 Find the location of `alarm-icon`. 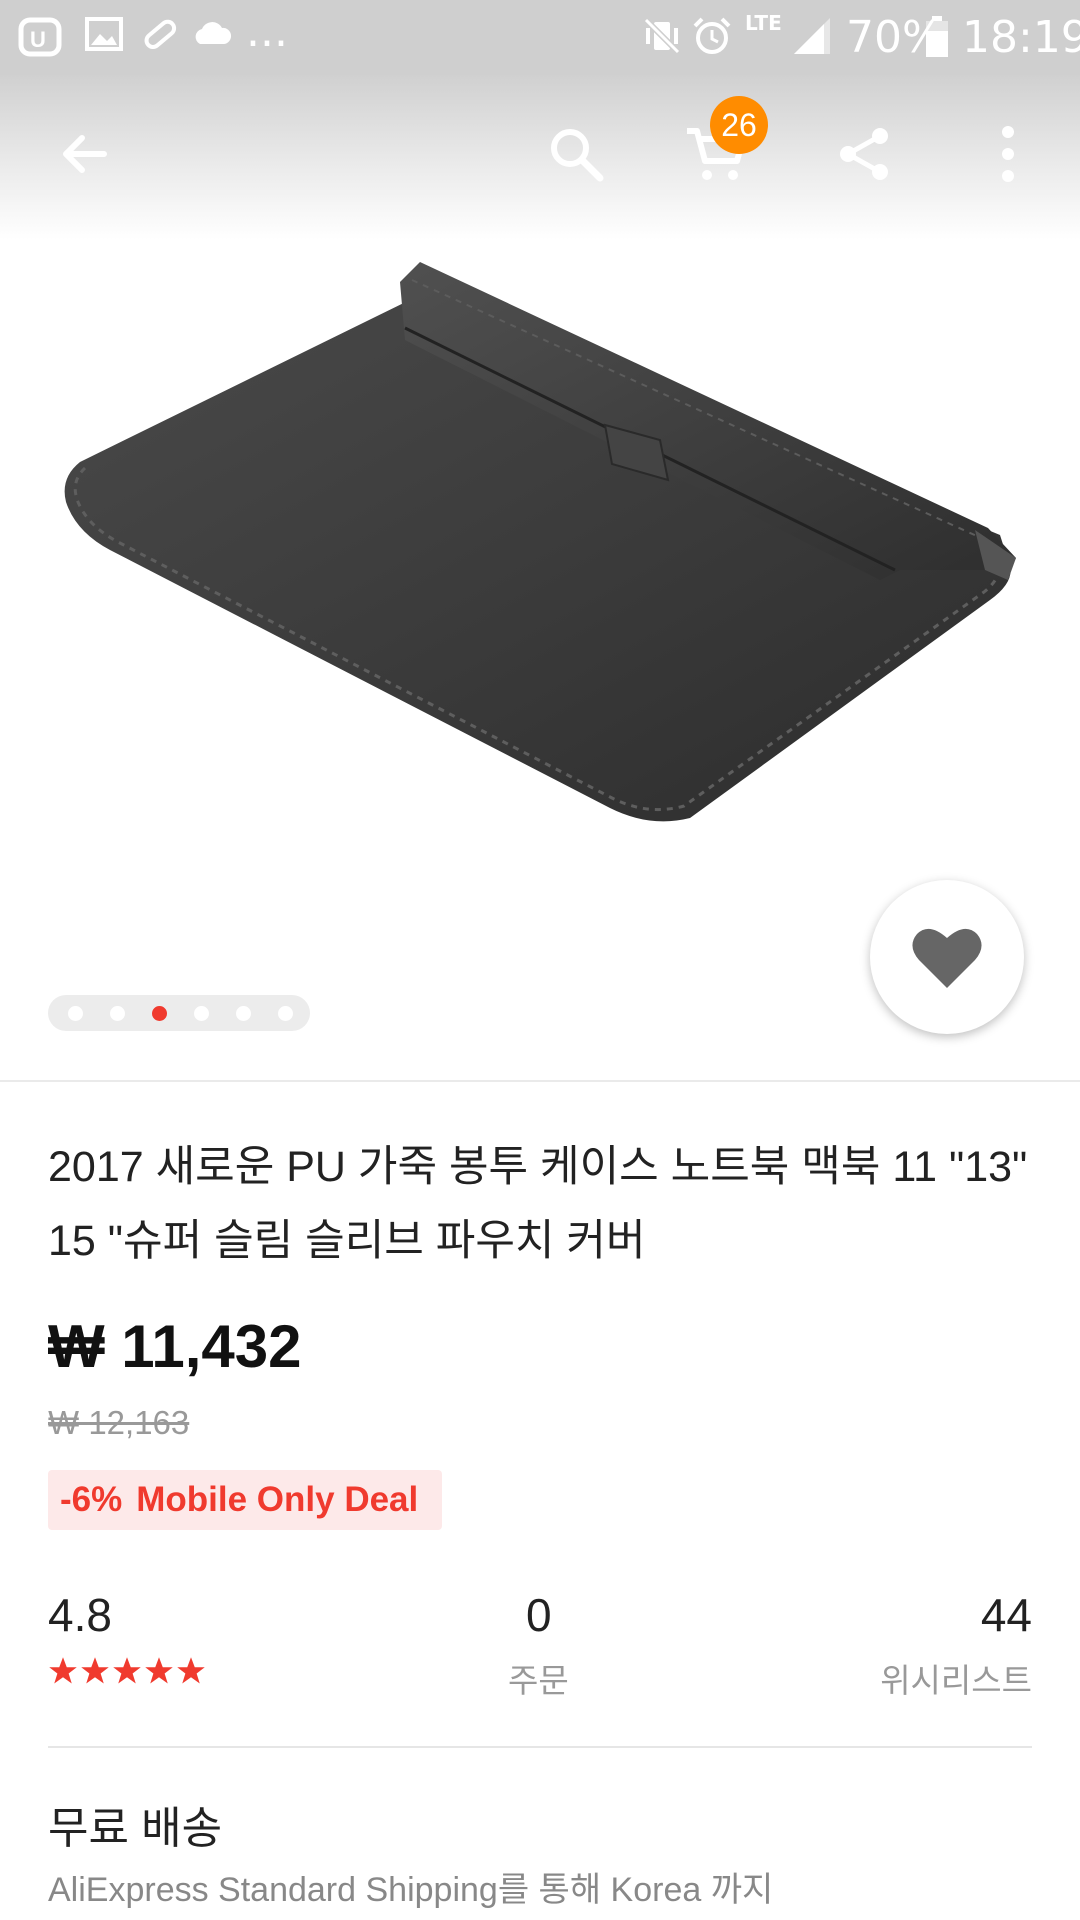

alarm-icon is located at coordinates (713, 37).